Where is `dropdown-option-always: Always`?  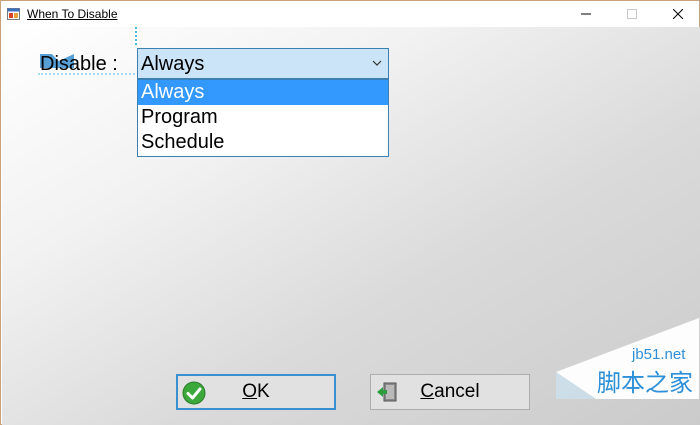 dropdown-option-always: Always is located at coordinates (263, 92).